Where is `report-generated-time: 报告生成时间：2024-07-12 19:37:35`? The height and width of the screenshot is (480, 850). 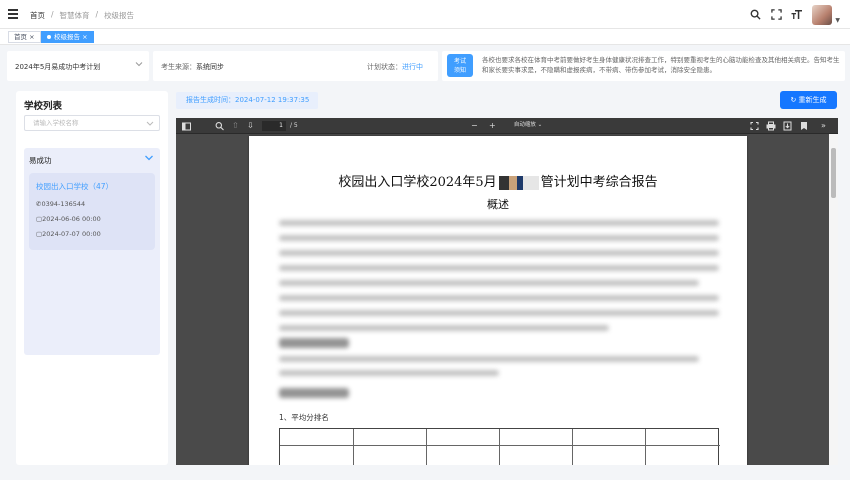 report-generated-time: 报告生成时间：2024-07-12 19:37:35 is located at coordinates (247, 100).